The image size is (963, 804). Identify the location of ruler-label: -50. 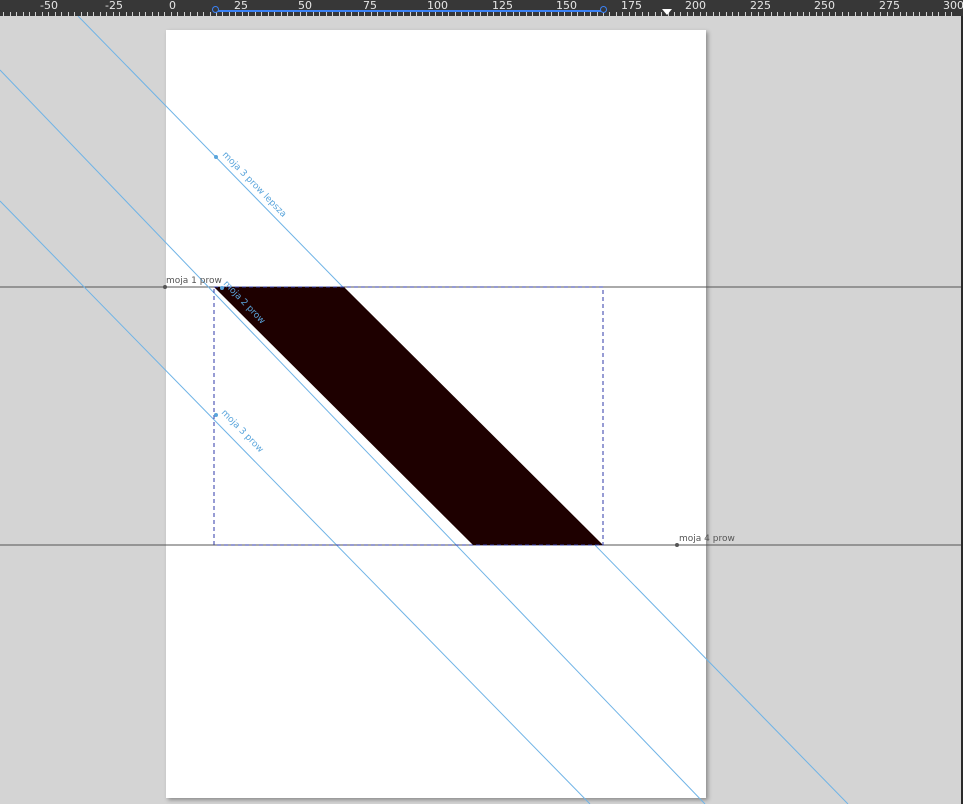
(49, 6).